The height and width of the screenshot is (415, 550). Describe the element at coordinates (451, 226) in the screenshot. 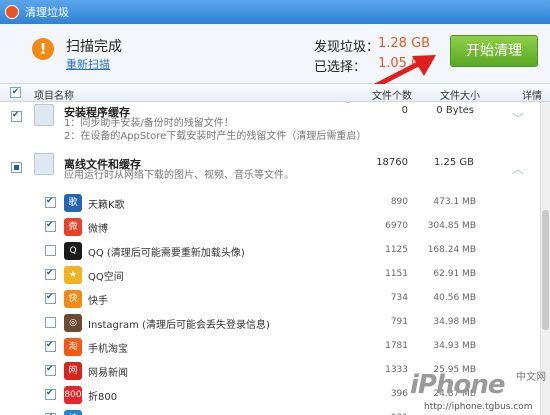

I see `app-file-size: 304.85 MB` at that location.